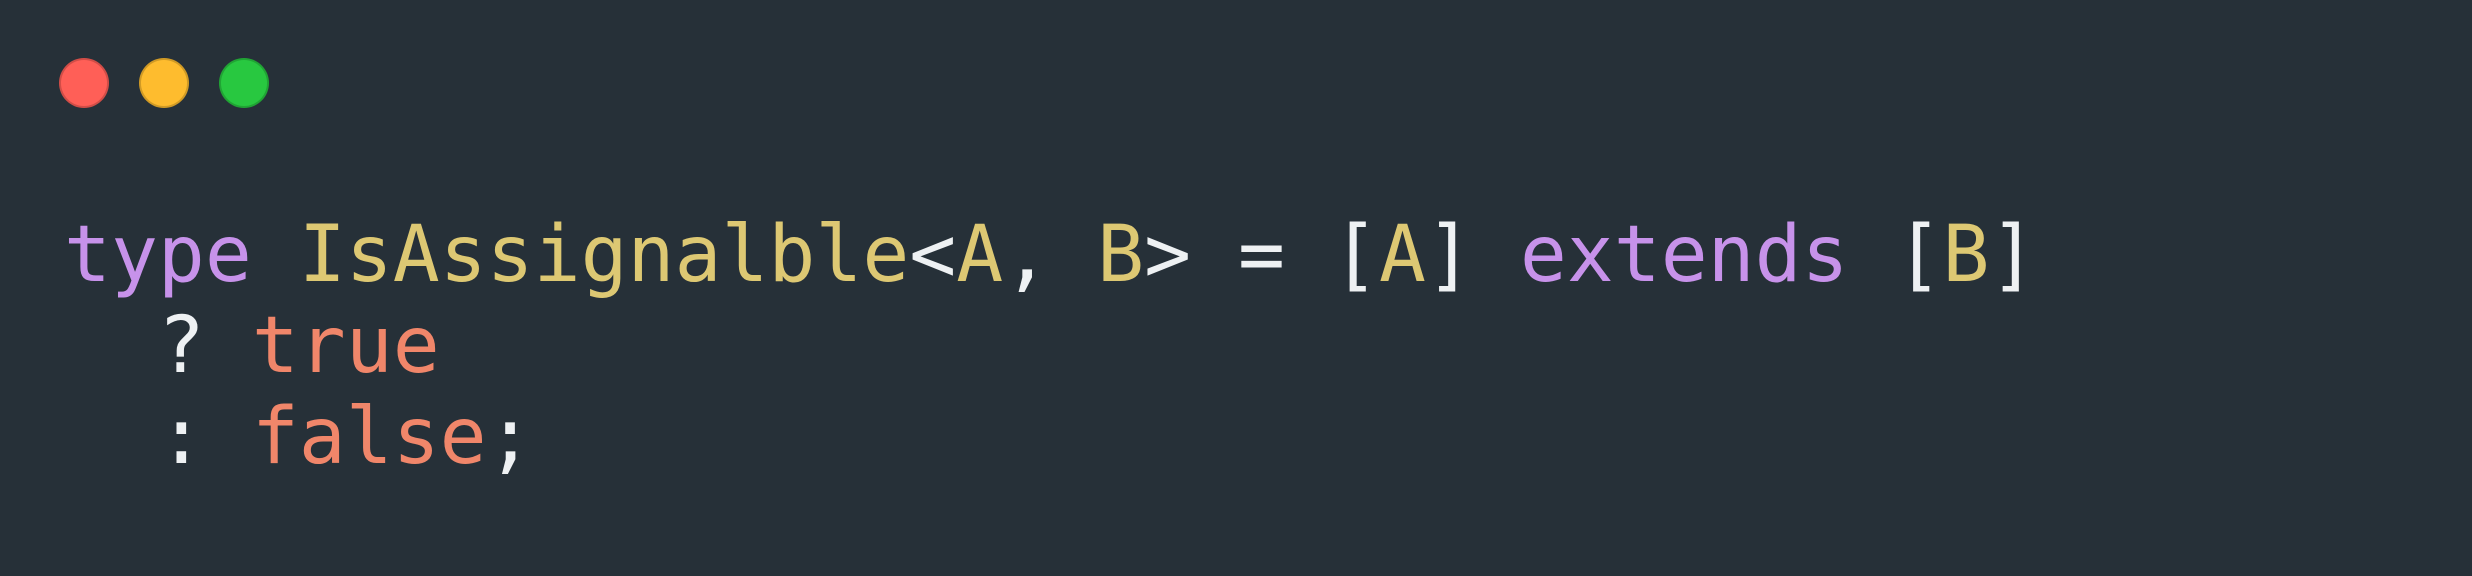 This screenshot has width=2472, height=576. What do you see at coordinates (158, 255) in the screenshot?
I see `keyword-token: type` at bounding box center [158, 255].